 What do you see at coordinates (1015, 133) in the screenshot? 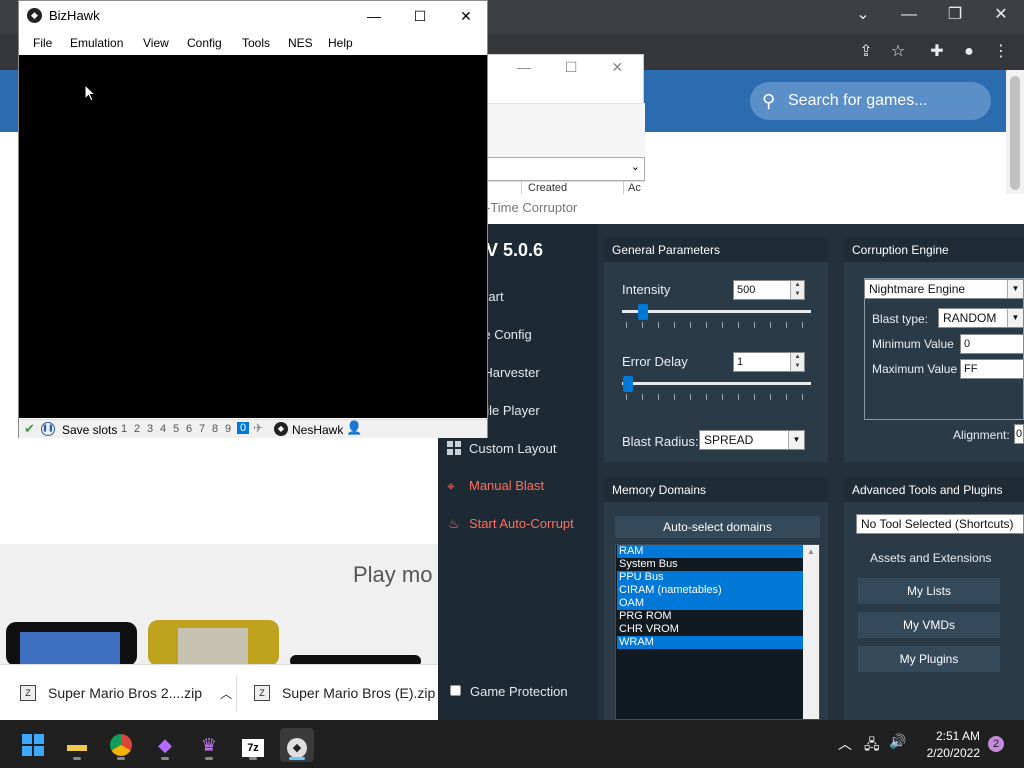
I see `scrollbar-thumb` at bounding box center [1015, 133].